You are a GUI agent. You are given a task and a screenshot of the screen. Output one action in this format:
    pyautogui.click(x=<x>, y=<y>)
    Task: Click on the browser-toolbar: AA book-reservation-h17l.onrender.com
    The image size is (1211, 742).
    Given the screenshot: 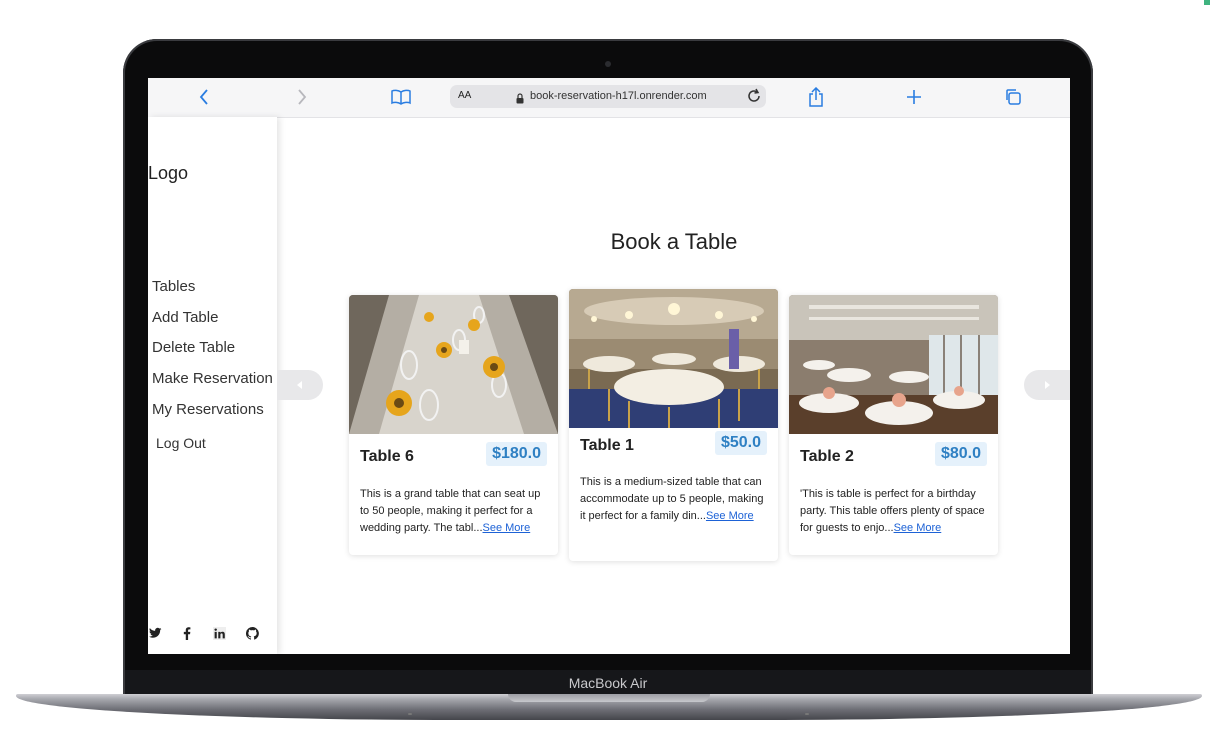 What is the action you would take?
    pyautogui.click(x=609, y=98)
    